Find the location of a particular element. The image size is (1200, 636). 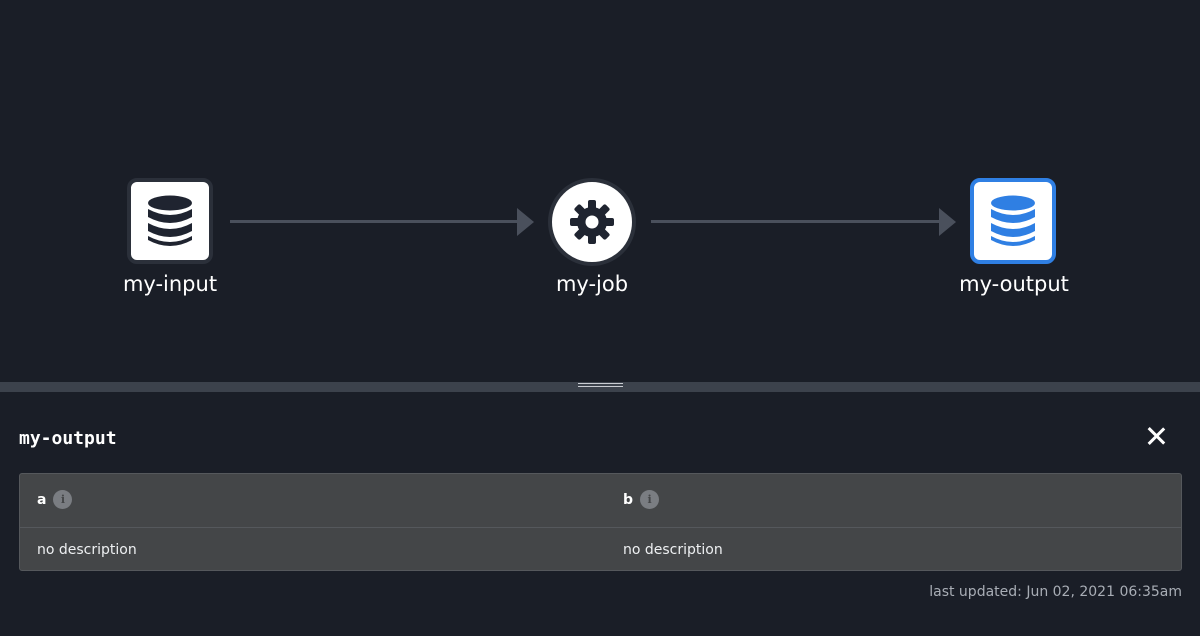

resize-handle-icon is located at coordinates (600, 386).